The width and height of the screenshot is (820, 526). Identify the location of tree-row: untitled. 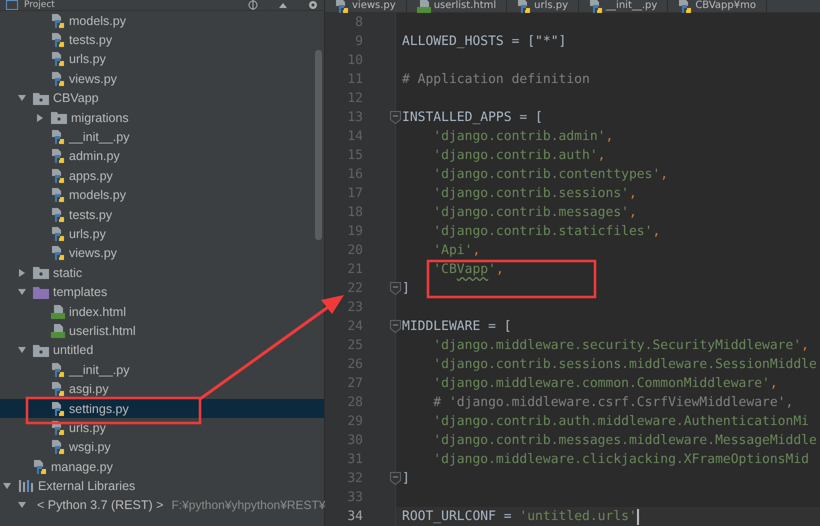
(162, 350).